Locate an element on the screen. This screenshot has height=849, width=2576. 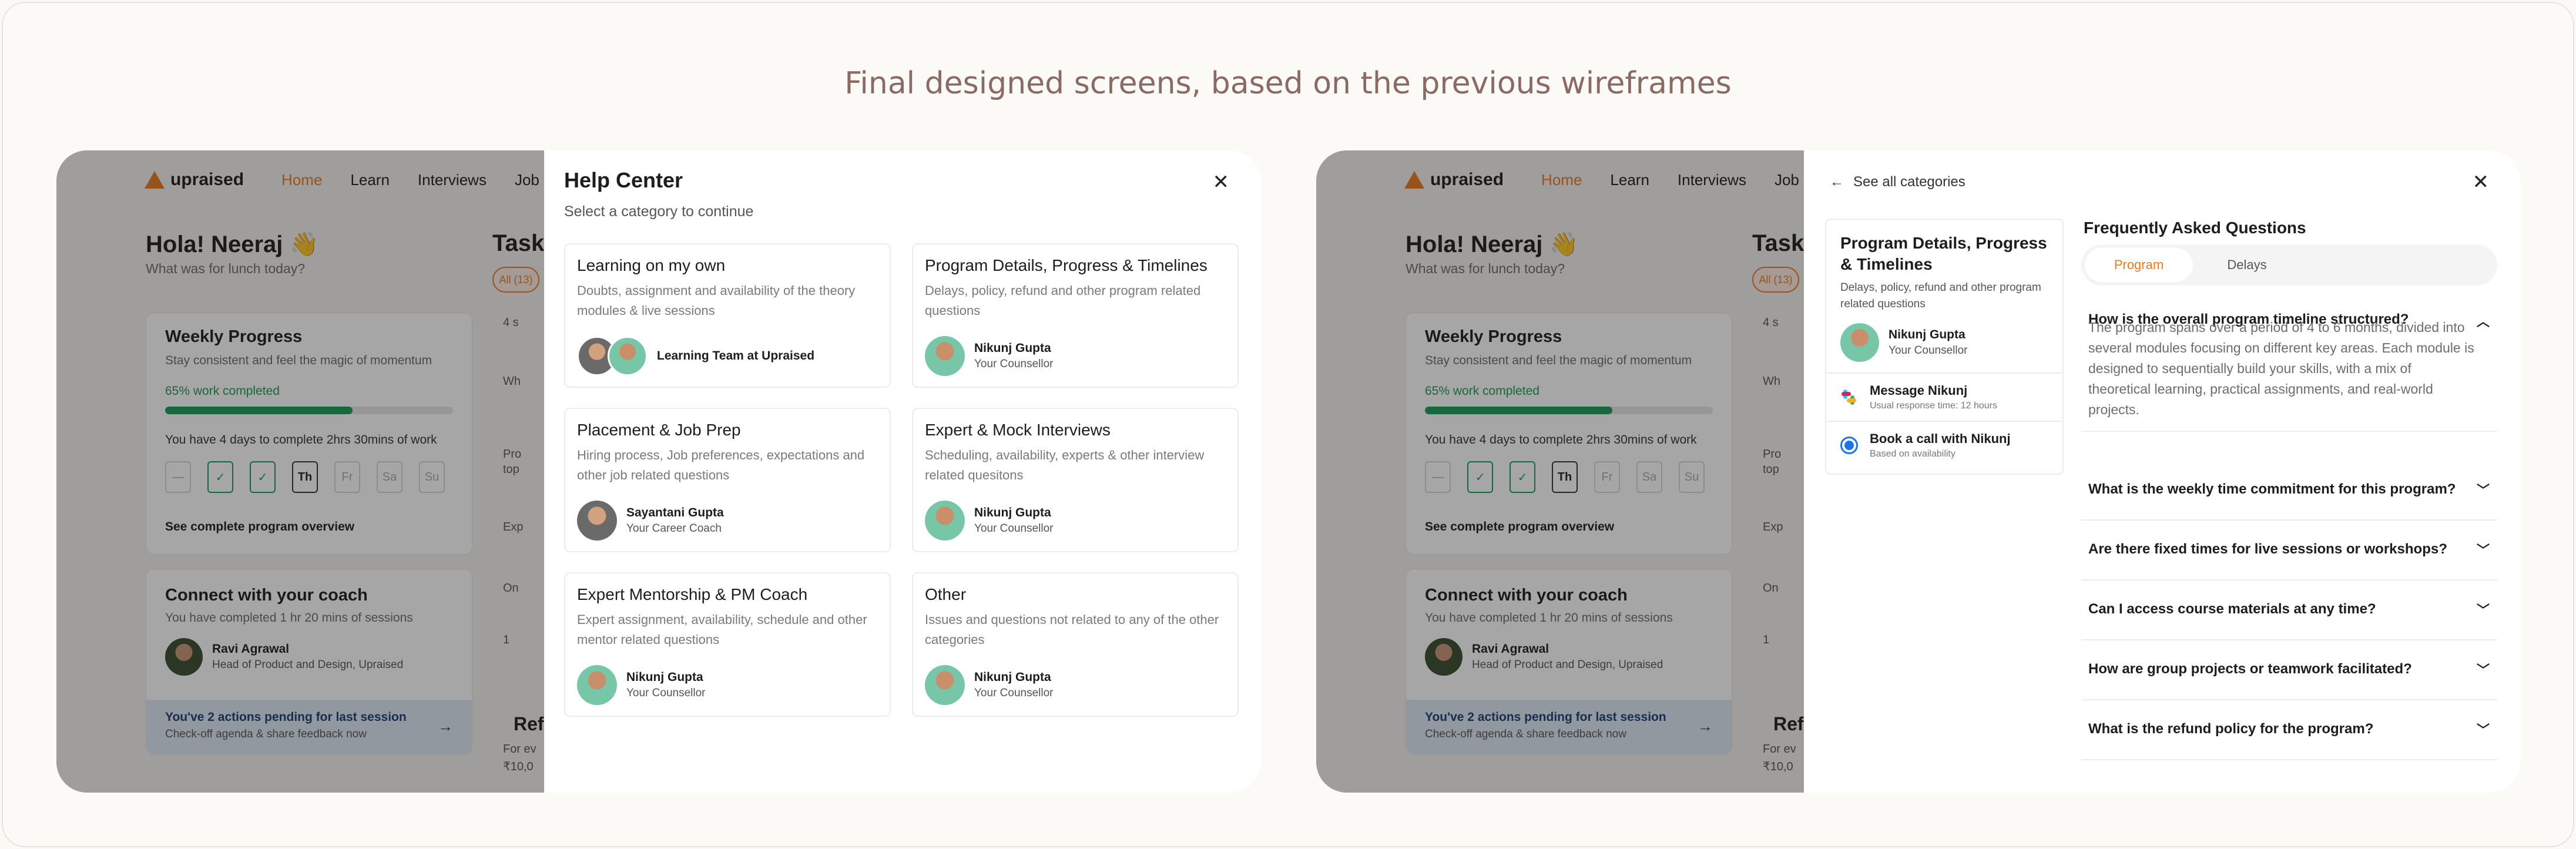
back-arrow-icon: ← is located at coordinates (1837, 182).